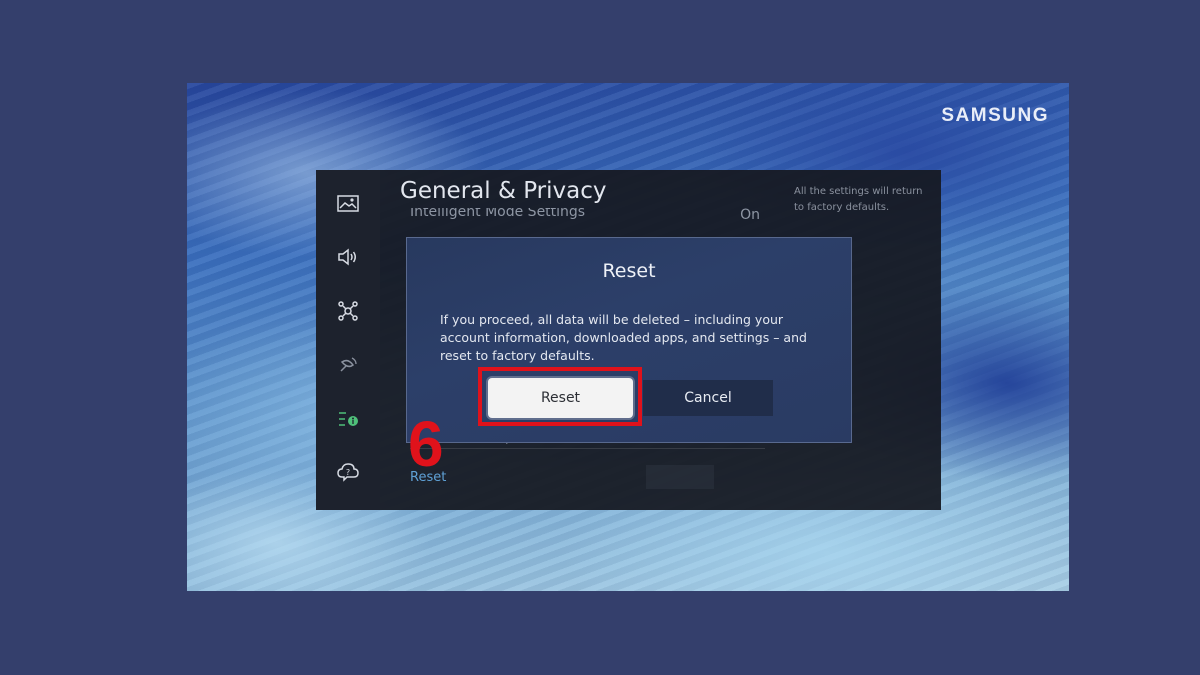  Describe the element at coordinates (680, 477) in the screenshot. I see `row-highlight` at that location.